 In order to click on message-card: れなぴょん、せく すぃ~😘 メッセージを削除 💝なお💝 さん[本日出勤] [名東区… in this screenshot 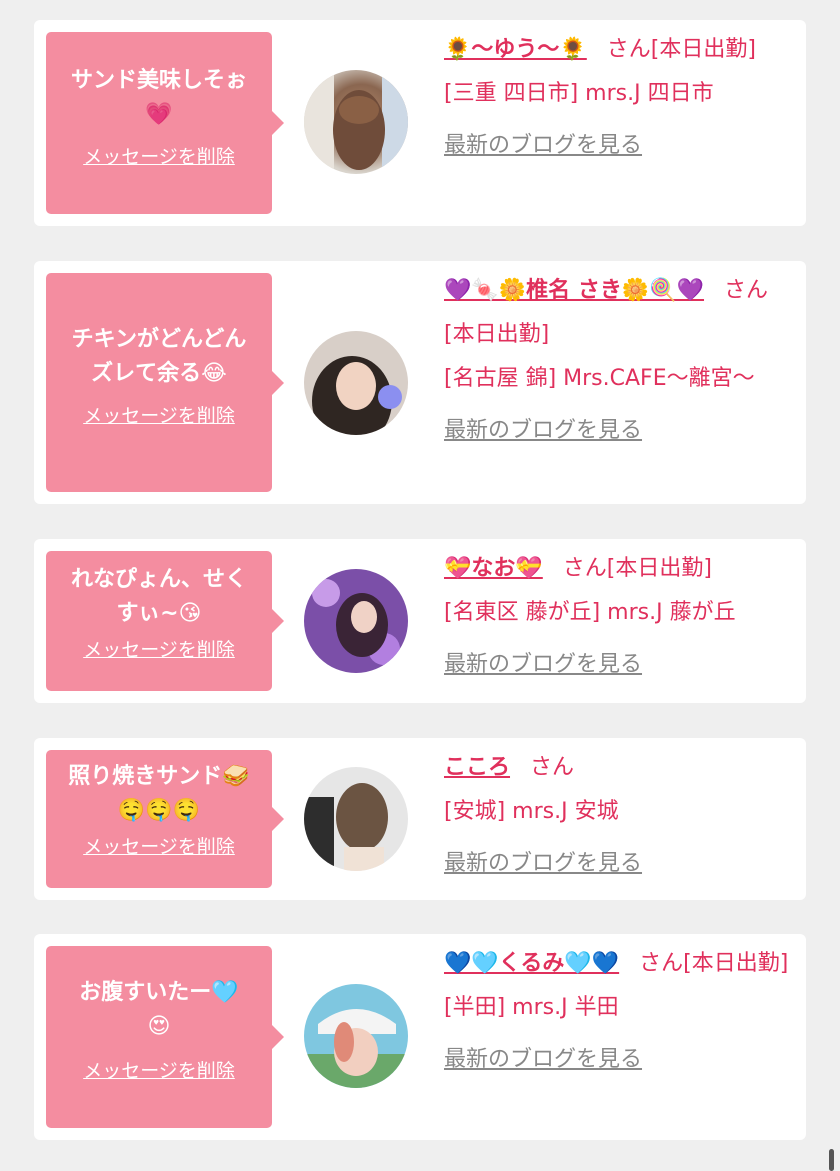, I will do `click(420, 621)`.